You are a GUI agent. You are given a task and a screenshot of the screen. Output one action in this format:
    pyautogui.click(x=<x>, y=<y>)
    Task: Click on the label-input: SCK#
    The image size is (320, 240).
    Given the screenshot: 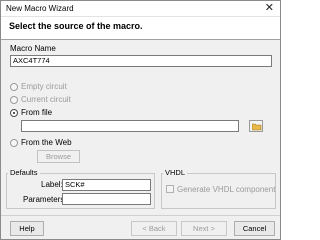 What is the action you would take?
    pyautogui.click(x=106, y=185)
    